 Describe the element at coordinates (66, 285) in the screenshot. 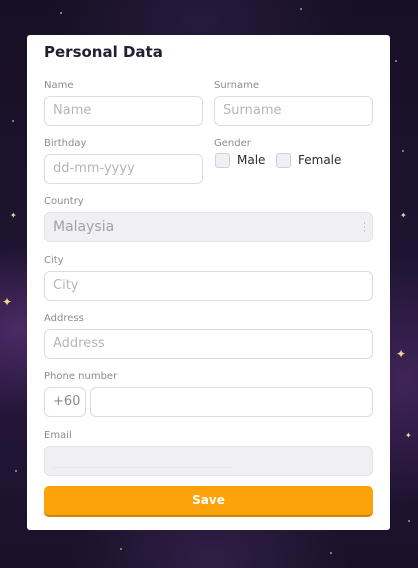

I see `city-placeholder: City` at that location.